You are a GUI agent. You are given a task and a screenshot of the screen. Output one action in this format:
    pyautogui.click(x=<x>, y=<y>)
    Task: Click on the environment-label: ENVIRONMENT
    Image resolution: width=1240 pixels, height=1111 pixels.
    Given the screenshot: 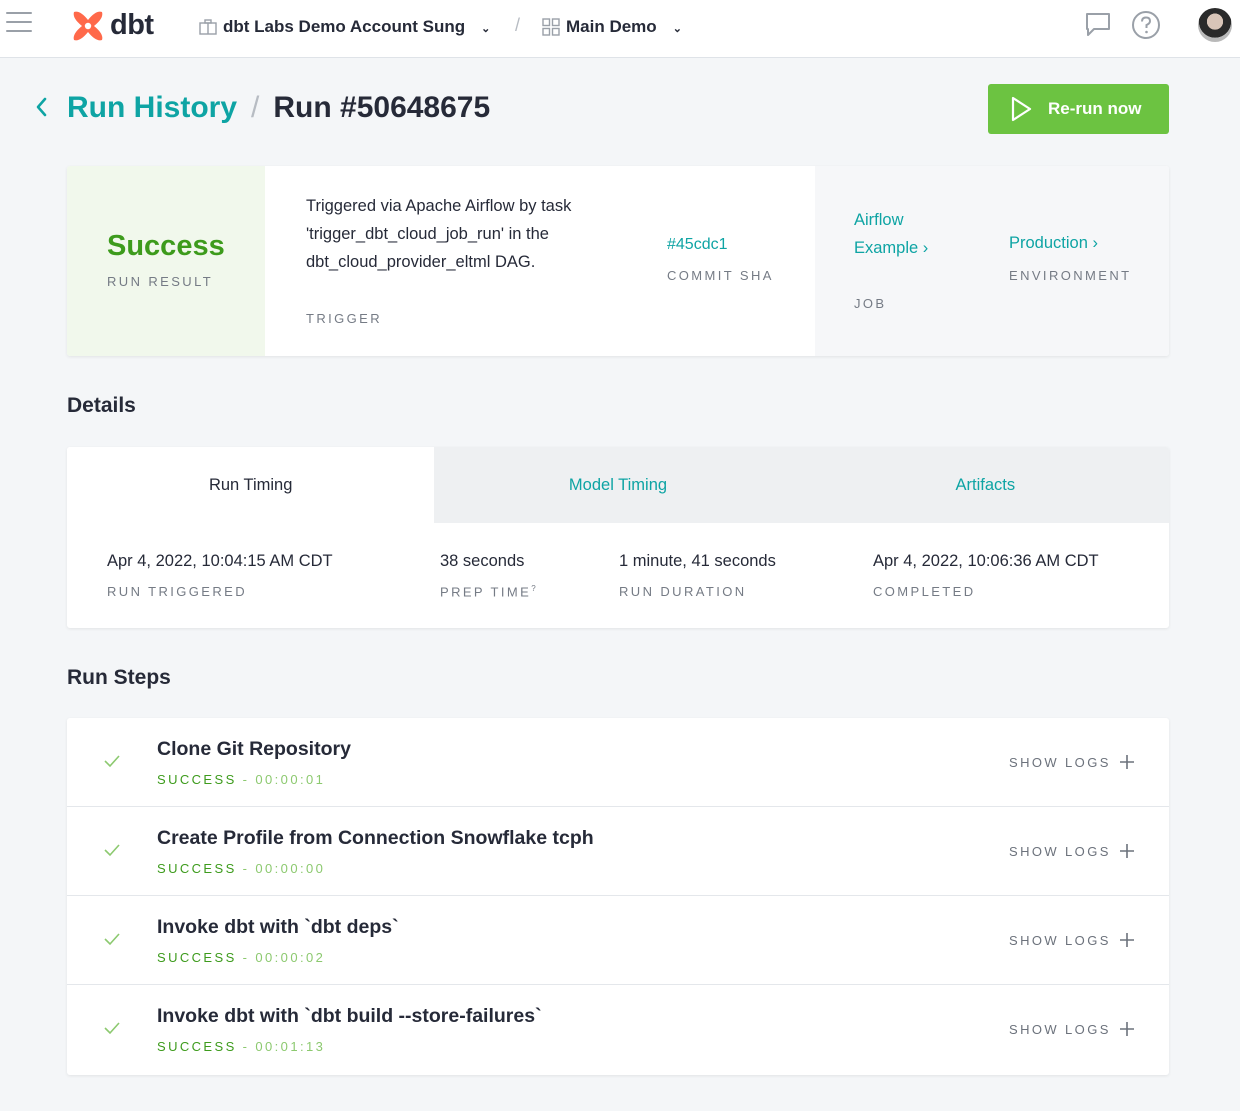 What is the action you would take?
    pyautogui.click(x=1070, y=275)
    